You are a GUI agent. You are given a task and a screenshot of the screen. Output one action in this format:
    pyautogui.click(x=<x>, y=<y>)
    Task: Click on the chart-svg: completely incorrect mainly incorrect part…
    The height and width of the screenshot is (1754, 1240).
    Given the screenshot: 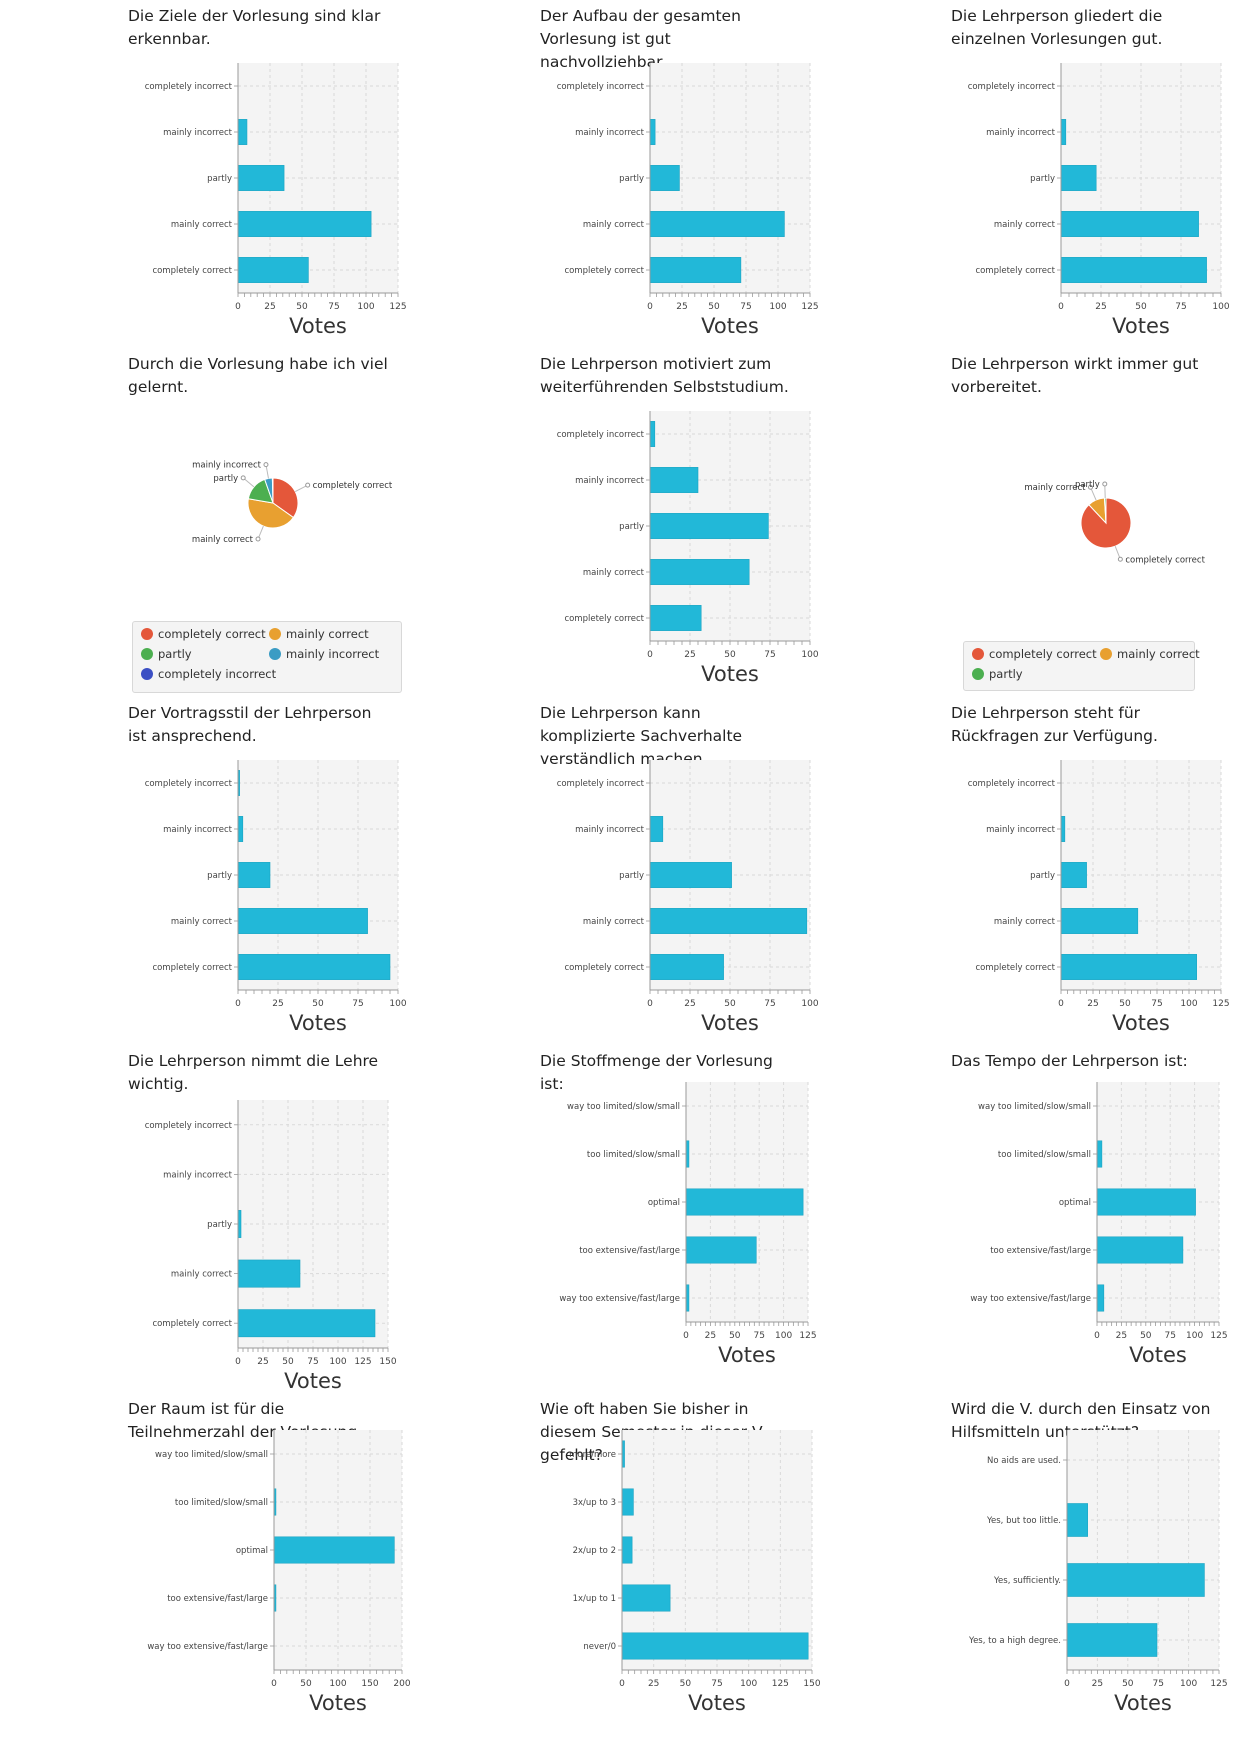 What is the action you would take?
    pyautogui.click(x=1099, y=897)
    